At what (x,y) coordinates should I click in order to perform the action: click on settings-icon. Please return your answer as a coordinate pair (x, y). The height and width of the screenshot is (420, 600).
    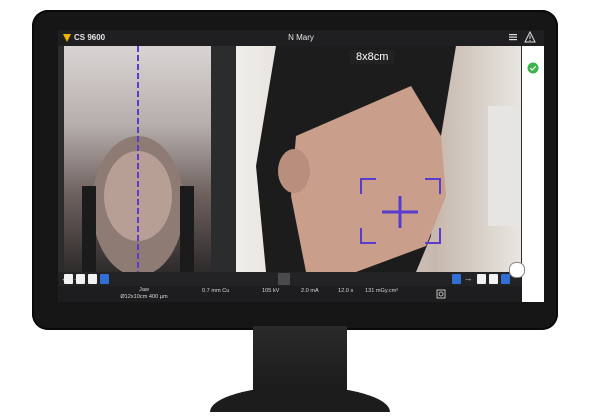
    Looking at the image, I should click on (441, 294).